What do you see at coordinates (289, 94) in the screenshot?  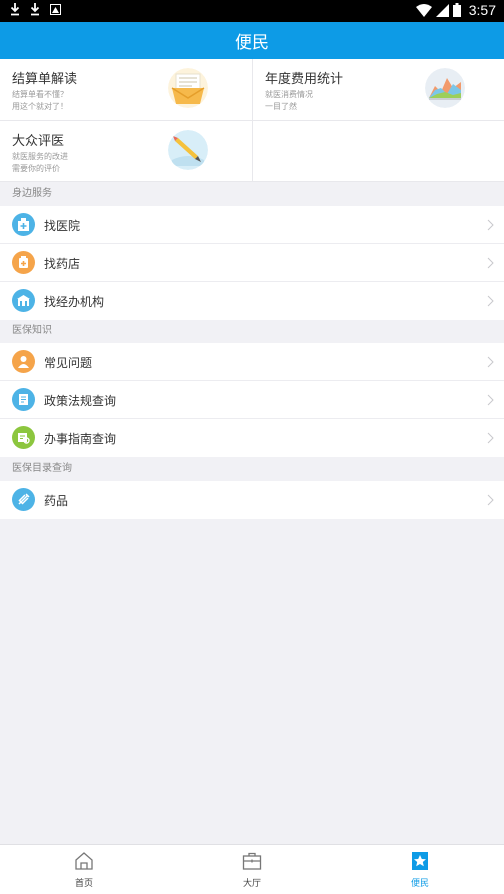 I see `card-subtitle: 就医消费情况` at bounding box center [289, 94].